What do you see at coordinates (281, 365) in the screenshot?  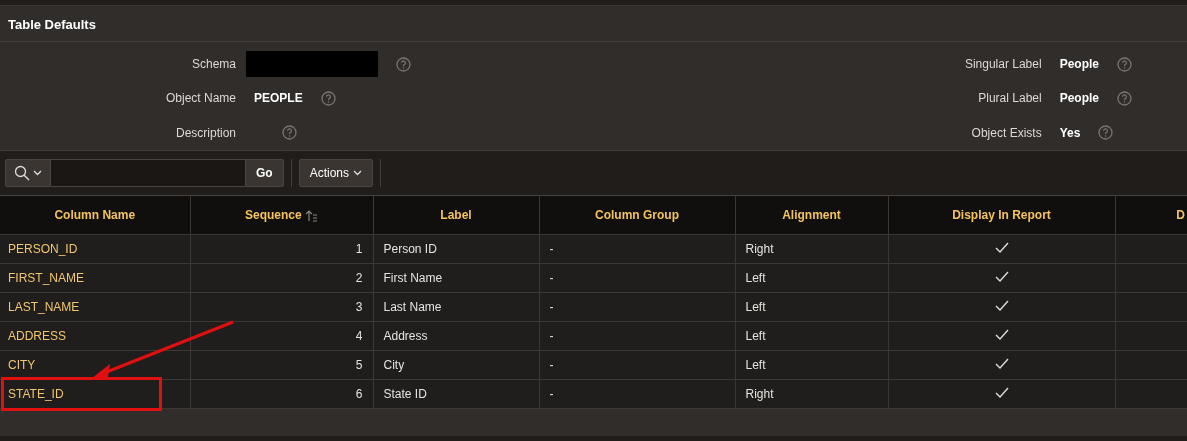 I see `table-cell: 5` at bounding box center [281, 365].